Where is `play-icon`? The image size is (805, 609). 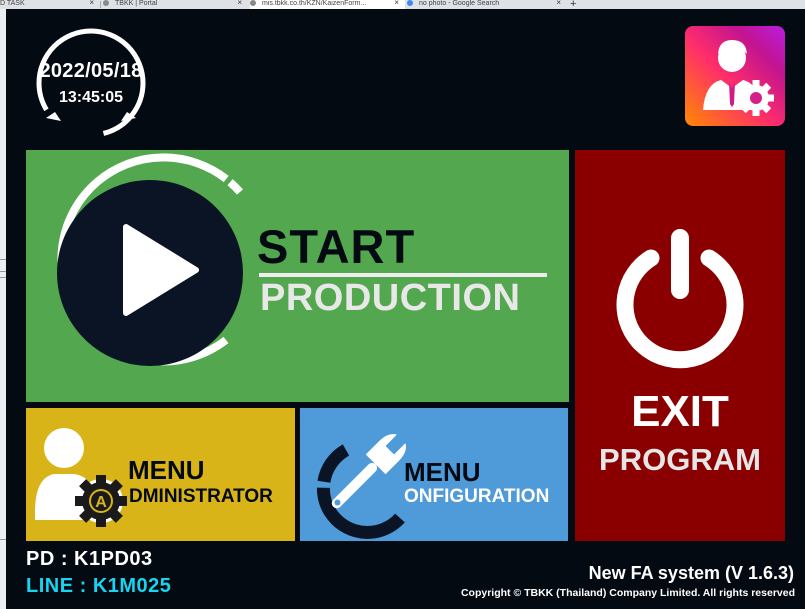 play-icon is located at coordinates (150, 259).